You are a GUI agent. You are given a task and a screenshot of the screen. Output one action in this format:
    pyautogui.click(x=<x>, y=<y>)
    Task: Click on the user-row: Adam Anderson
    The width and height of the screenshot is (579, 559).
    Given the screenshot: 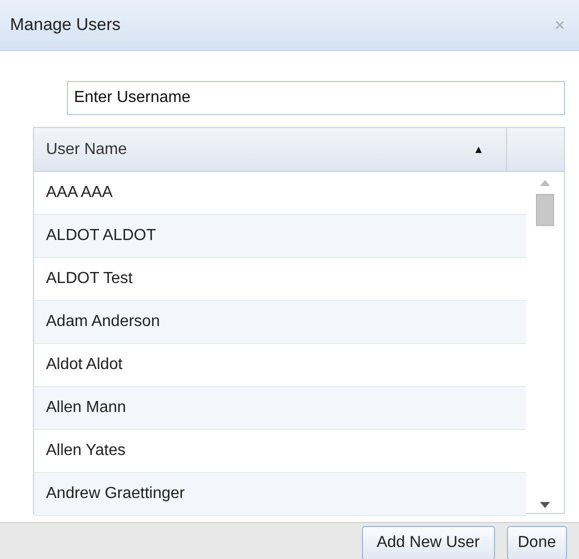 What is the action you would take?
    pyautogui.click(x=280, y=322)
    